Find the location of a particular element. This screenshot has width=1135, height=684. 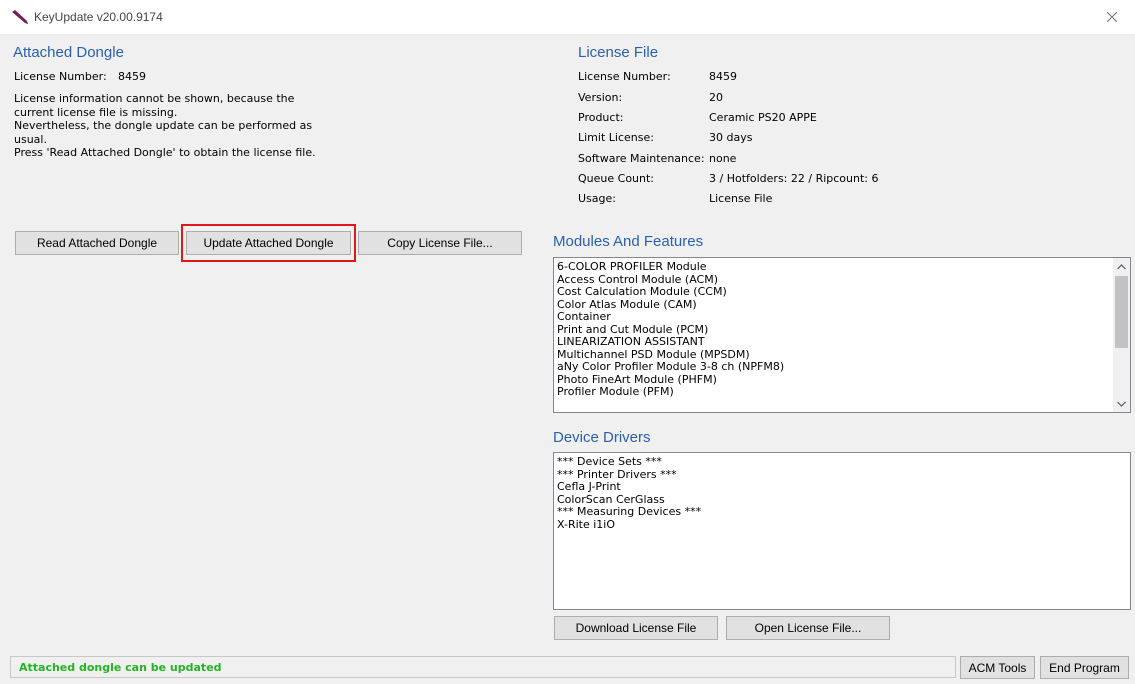

download-license-file-button: Download License File is located at coordinates (636, 628).